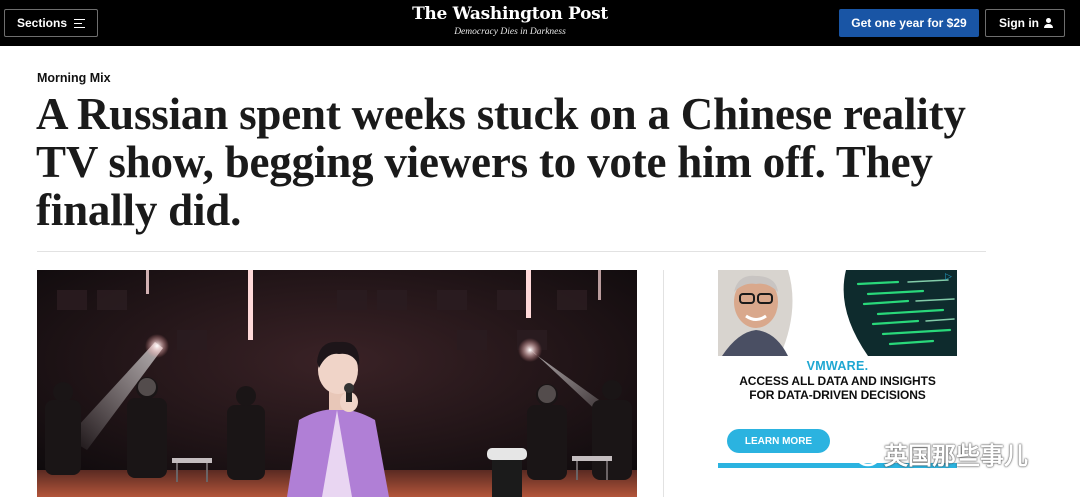 The height and width of the screenshot is (497, 1080). What do you see at coordinates (909, 23) in the screenshot?
I see `subscribe-button: Get one year for $29` at bounding box center [909, 23].